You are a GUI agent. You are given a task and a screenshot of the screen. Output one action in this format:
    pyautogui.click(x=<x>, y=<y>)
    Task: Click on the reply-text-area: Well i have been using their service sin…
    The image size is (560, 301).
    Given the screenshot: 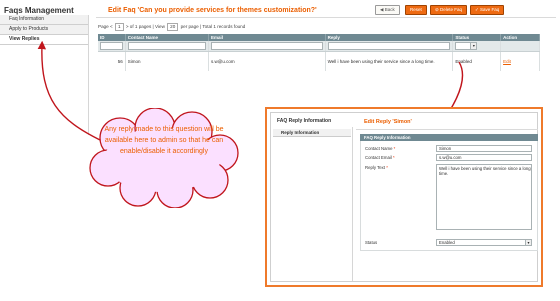 What is the action you would take?
    pyautogui.click(x=484, y=197)
    